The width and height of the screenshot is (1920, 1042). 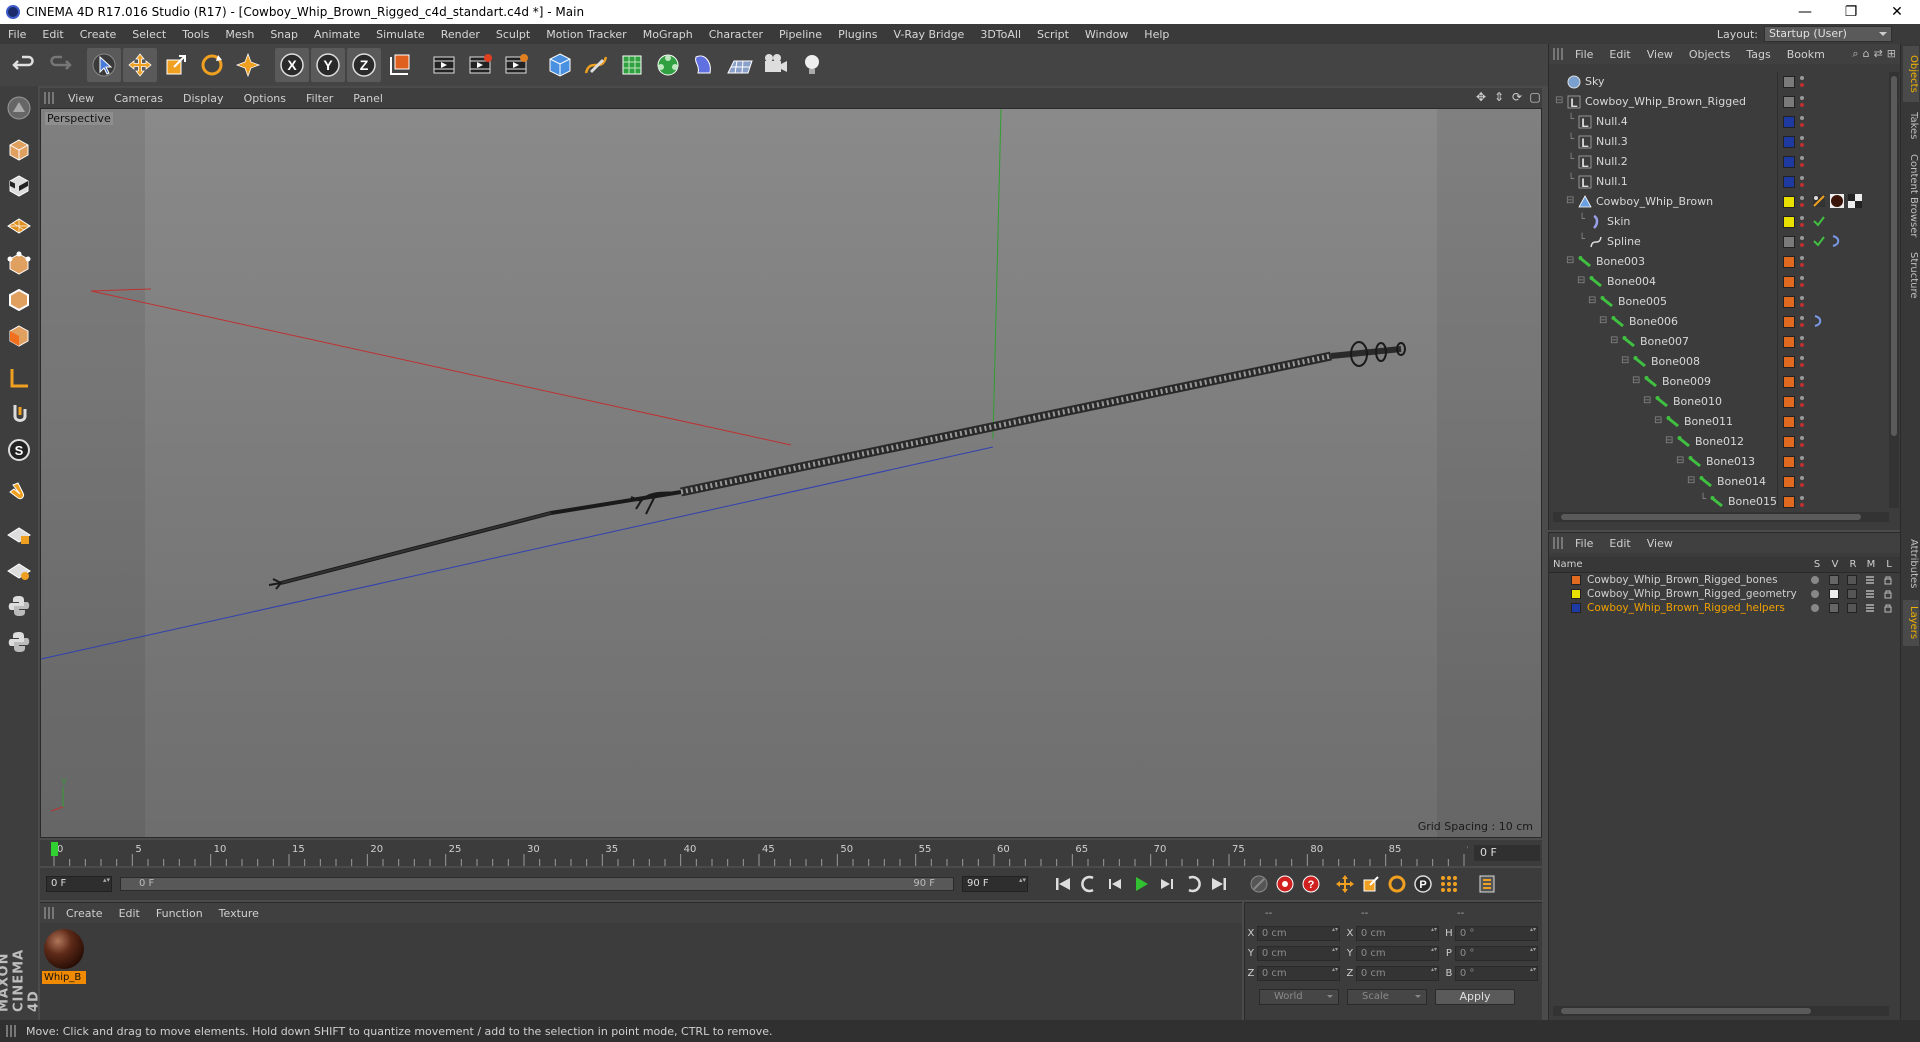 What do you see at coordinates (1719, 502) in the screenshot?
I see `object-row-bone015: └ Bone015` at bounding box center [1719, 502].